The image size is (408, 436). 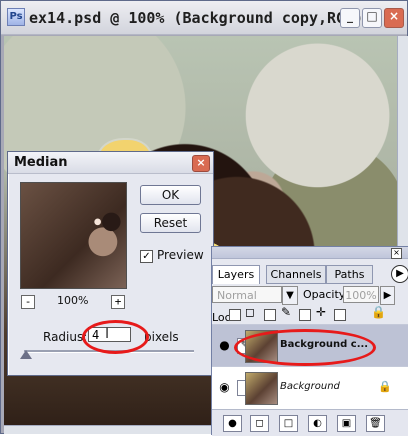 I want to click on median-close-button: ×, so click(x=201, y=163).